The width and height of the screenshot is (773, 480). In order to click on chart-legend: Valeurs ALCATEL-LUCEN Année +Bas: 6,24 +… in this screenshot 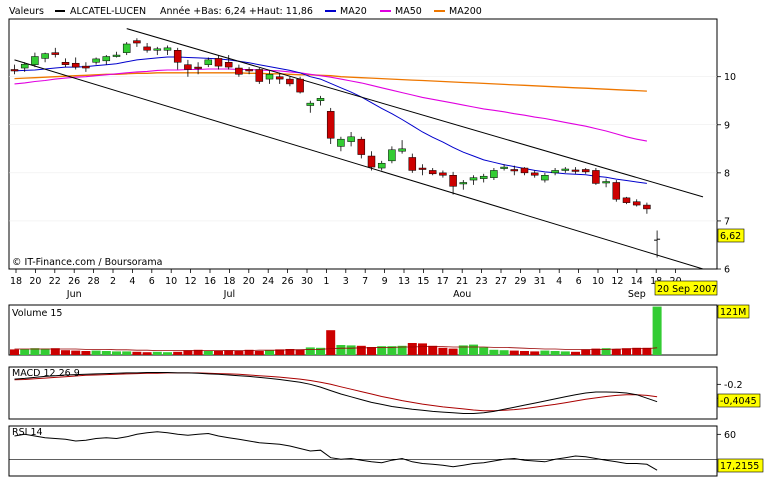, I will do `click(245, 11)`.